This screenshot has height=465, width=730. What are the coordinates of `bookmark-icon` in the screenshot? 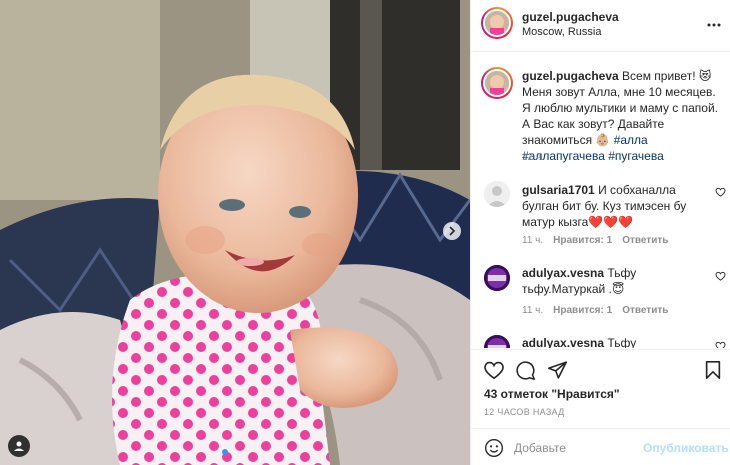 It's located at (713, 370).